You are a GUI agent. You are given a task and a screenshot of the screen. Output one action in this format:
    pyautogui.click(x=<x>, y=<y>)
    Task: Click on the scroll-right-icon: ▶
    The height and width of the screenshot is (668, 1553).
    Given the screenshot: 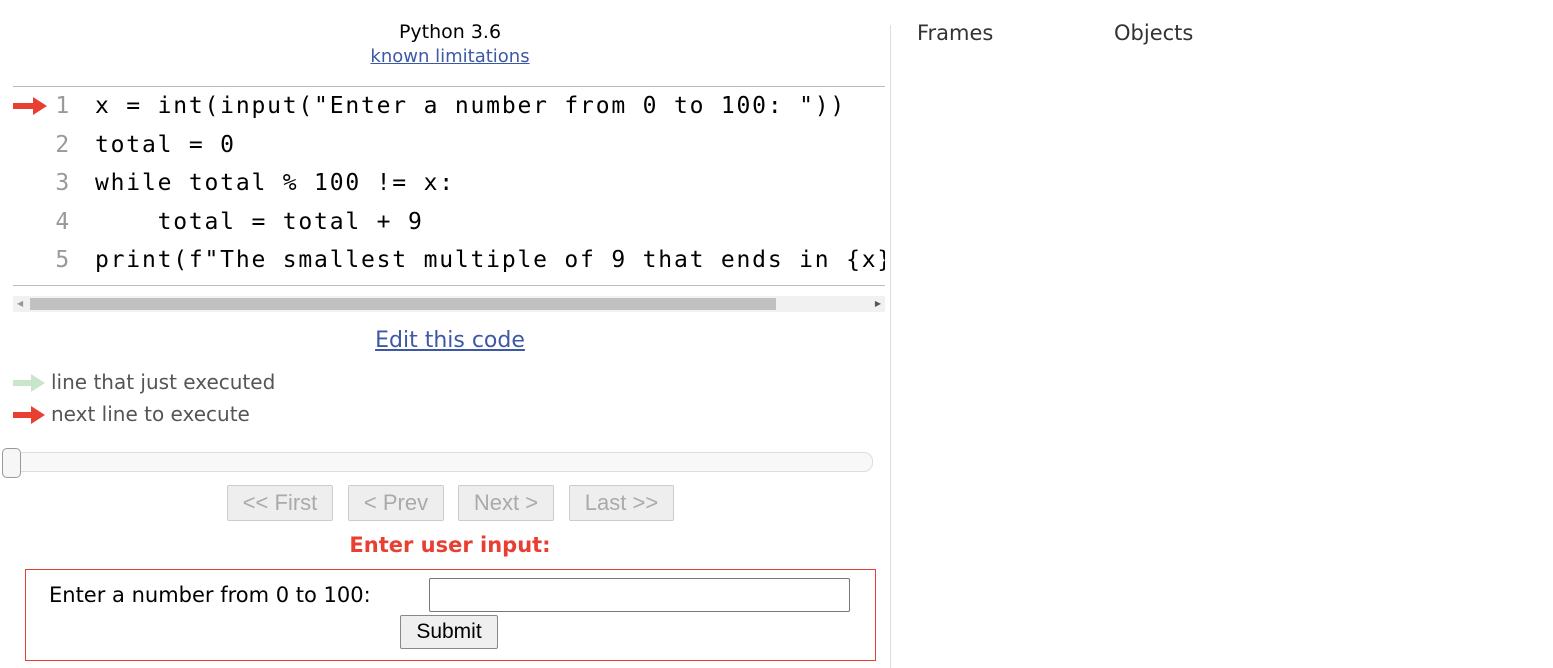 What is the action you would take?
    pyautogui.click(x=878, y=303)
    